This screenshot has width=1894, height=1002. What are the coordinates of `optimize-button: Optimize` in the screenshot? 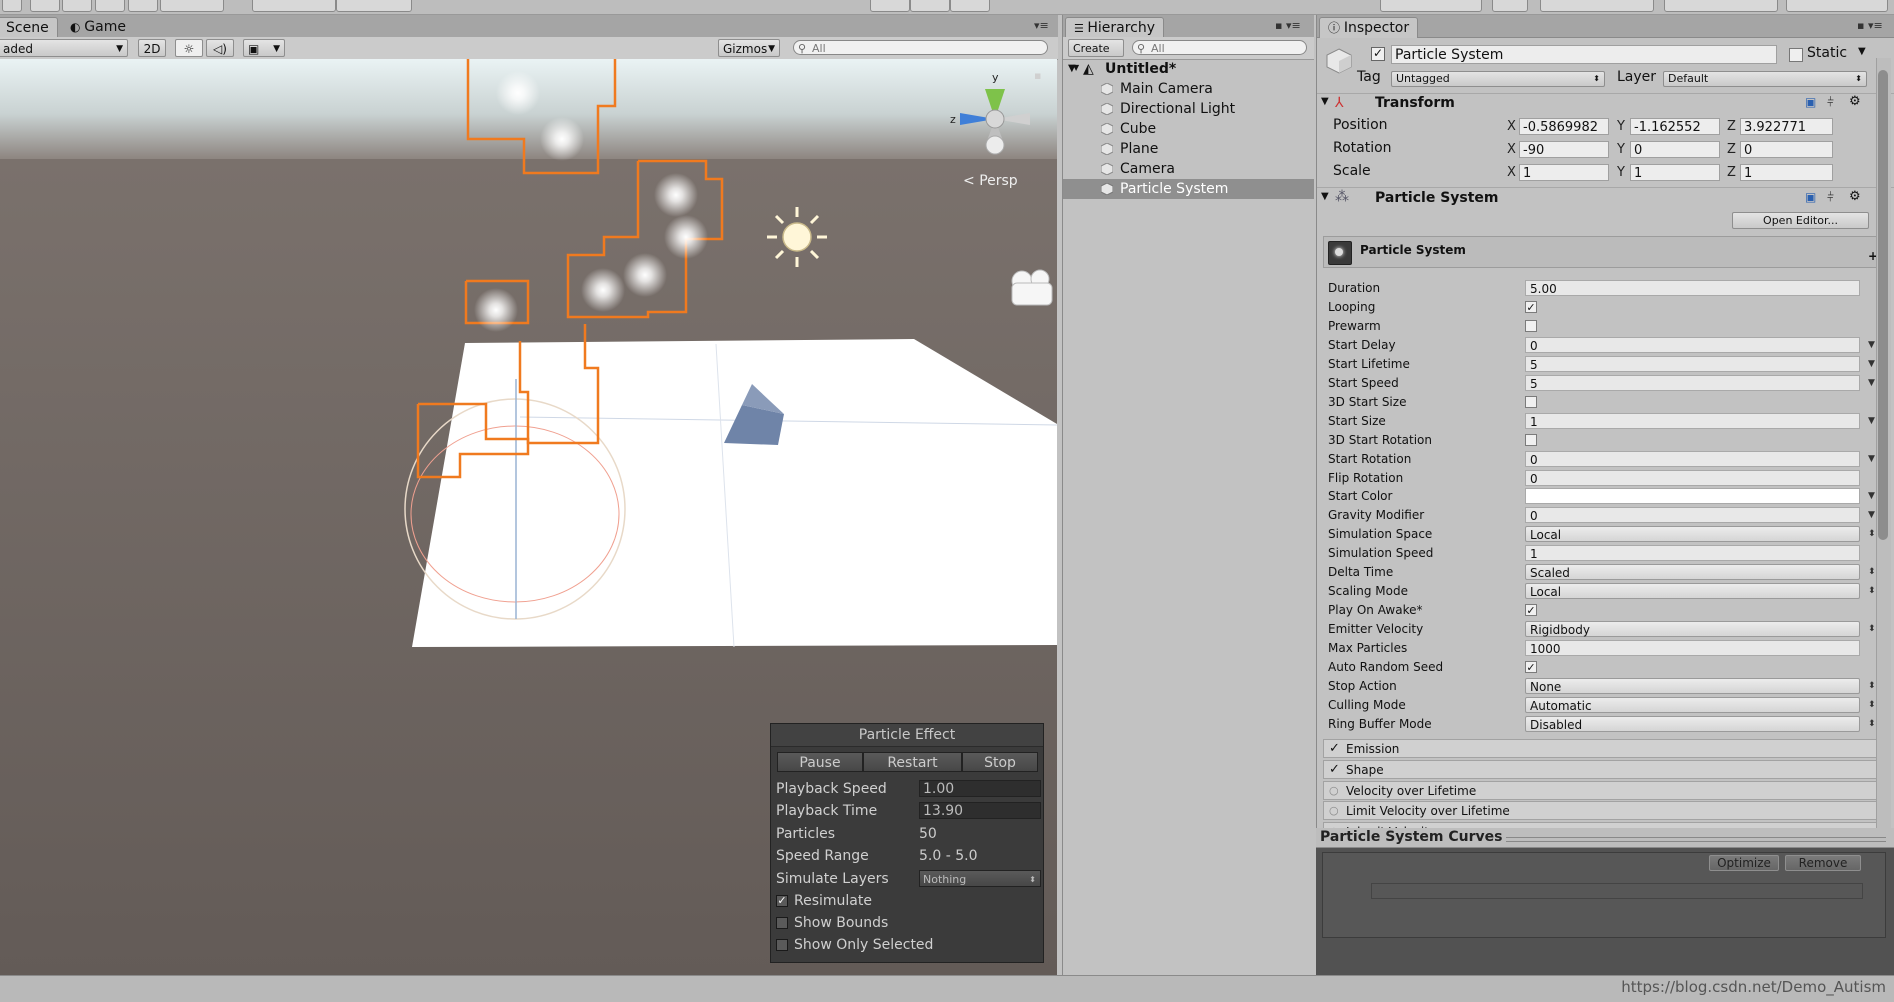 It's located at (1744, 863).